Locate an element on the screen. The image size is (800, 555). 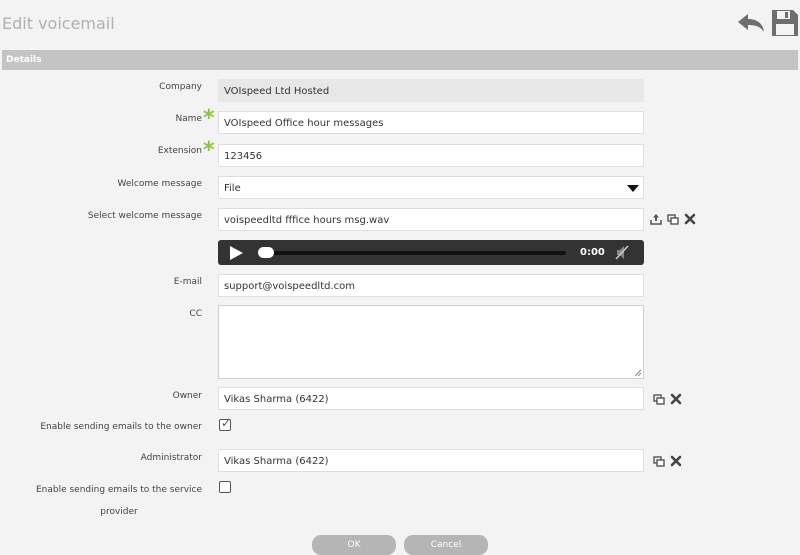
seek-bar is located at coordinates (413, 253).